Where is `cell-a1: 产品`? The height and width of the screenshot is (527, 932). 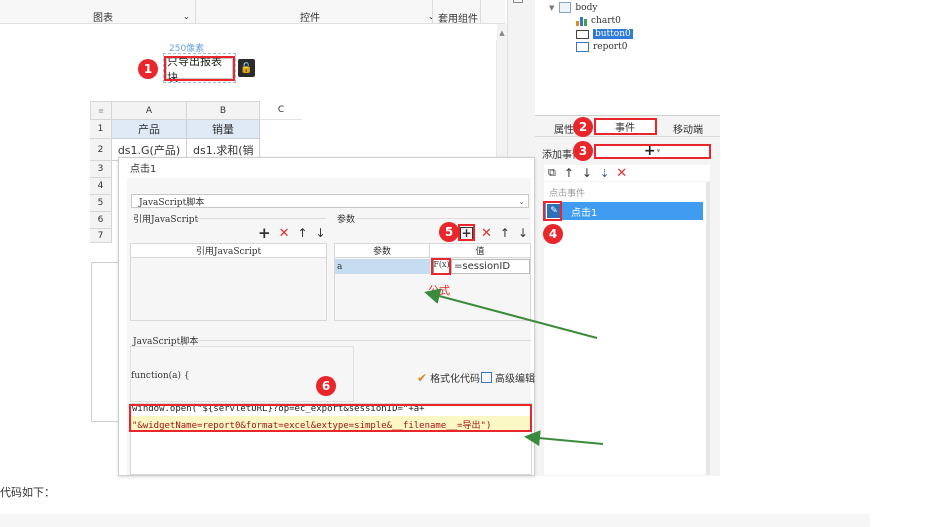 cell-a1: 产品 is located at coordinates (149, 129).